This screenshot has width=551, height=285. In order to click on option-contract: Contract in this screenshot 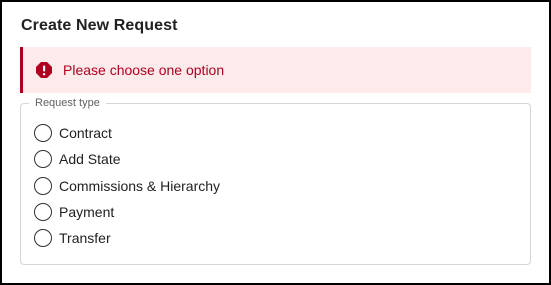, I will do `click(73, 133)`.